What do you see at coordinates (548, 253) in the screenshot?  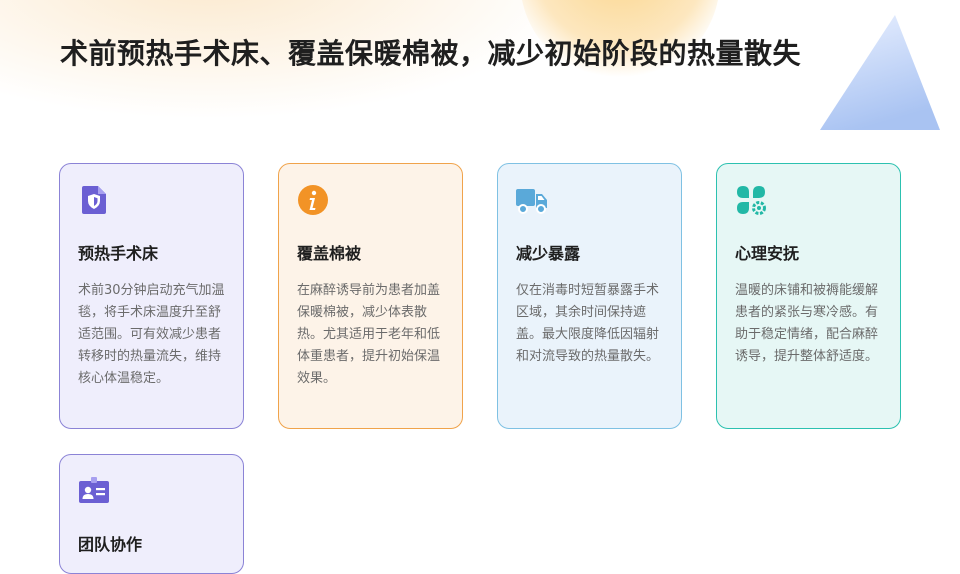 I see `card-heading: 减少暴露` at bounding box center [548, 253].